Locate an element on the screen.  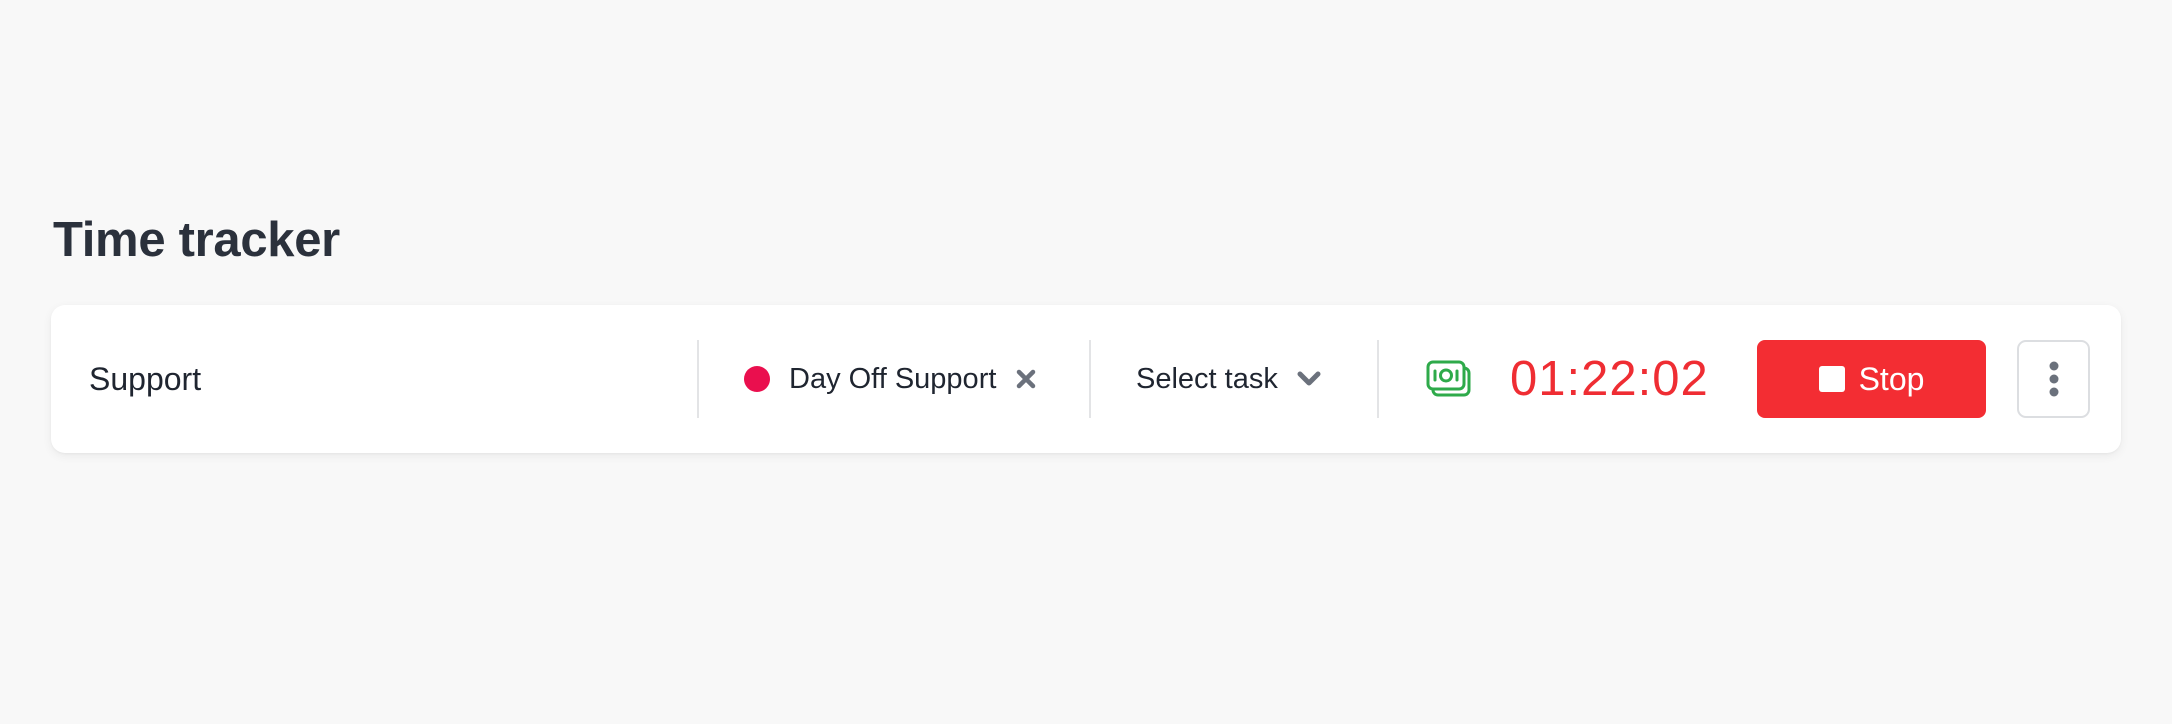
project-selector: Day Off Support is located at coordinates (895, 379).